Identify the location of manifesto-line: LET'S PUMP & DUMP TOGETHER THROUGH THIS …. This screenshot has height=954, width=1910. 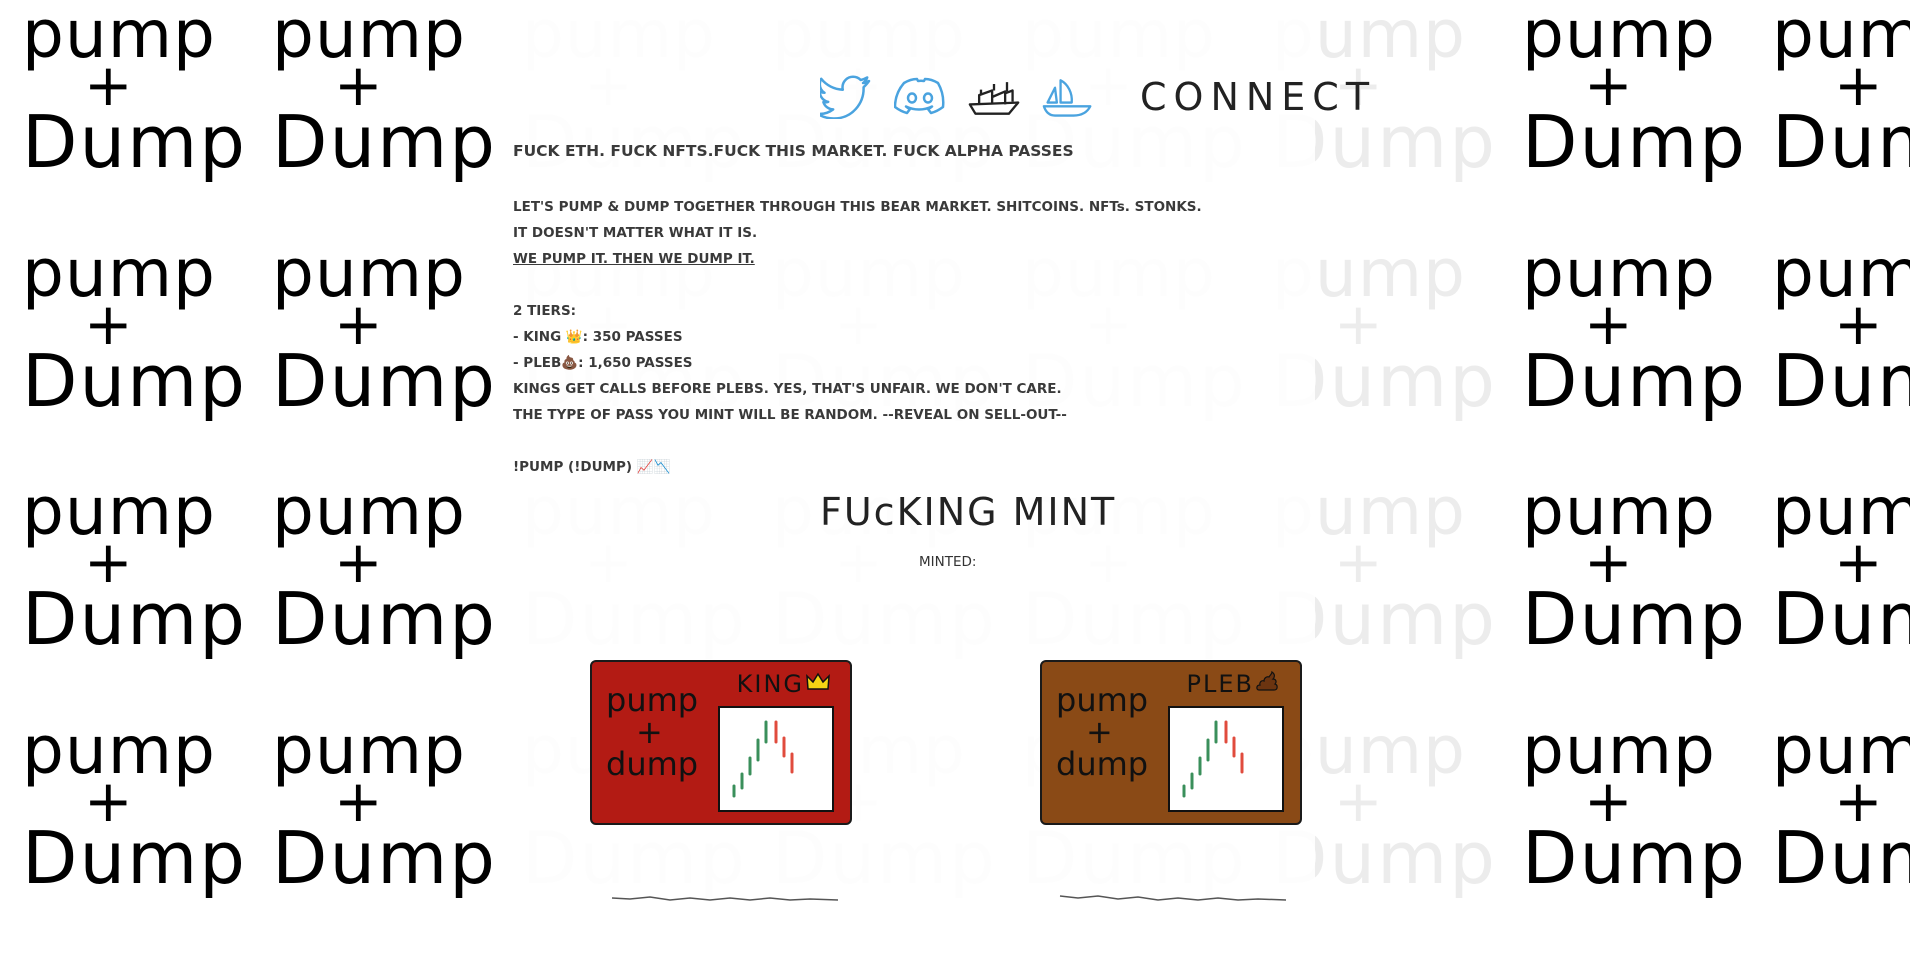
(857, 207).